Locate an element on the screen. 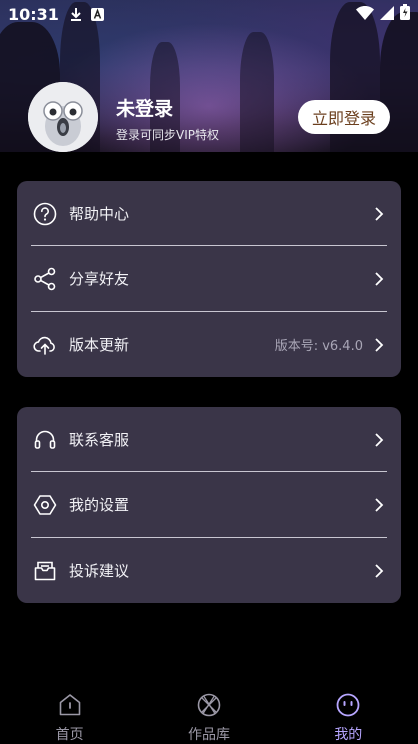 Image resolution: width=418 pixels, height=744 pixels. tab-label: 作品库 is located at coordinates (208, 735).